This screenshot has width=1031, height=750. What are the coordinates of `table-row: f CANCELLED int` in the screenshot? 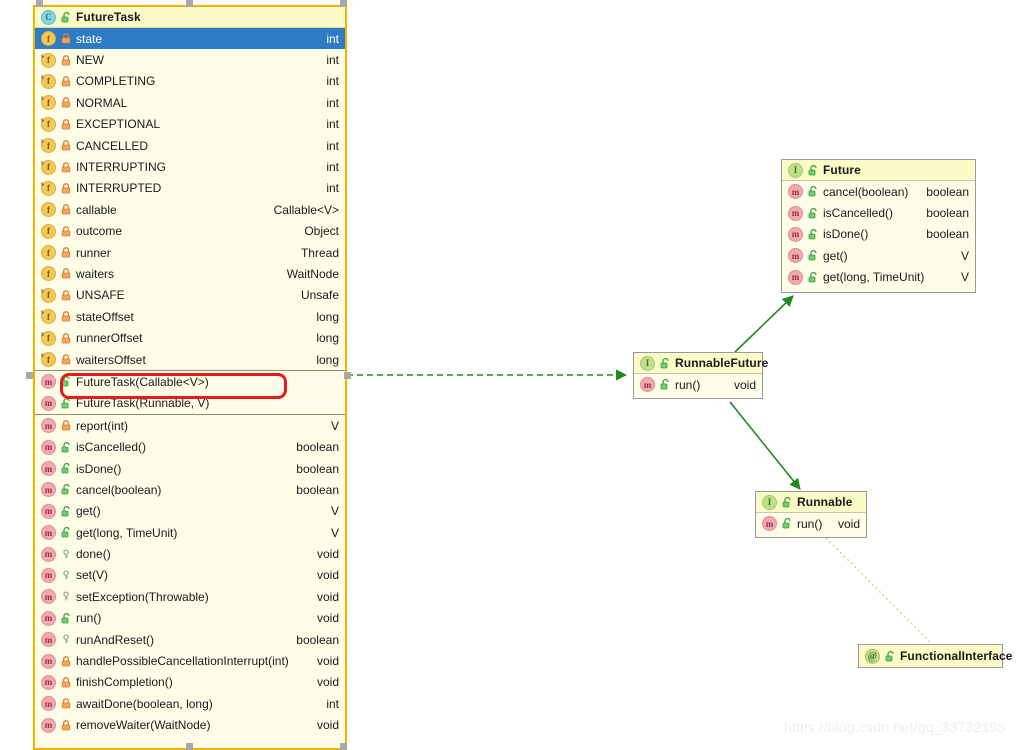 It's located at (190, 145).